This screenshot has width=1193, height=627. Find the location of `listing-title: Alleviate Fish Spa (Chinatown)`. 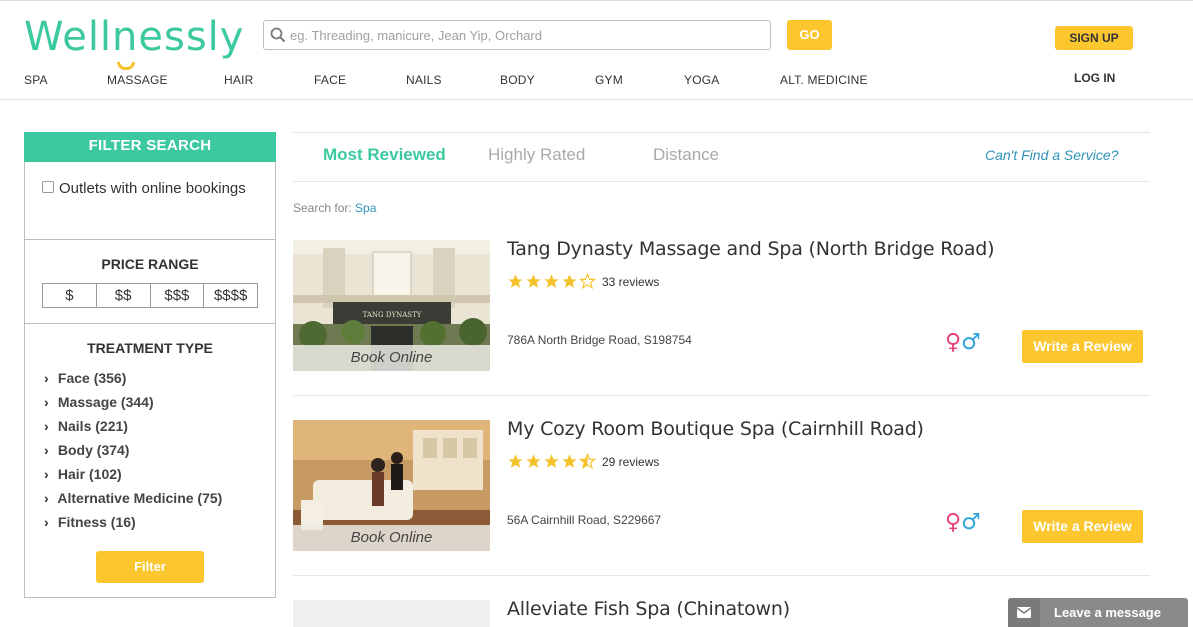

listing-title: Alleviate Fish Spa (Chinatown) is located at coordinates (648, 609).